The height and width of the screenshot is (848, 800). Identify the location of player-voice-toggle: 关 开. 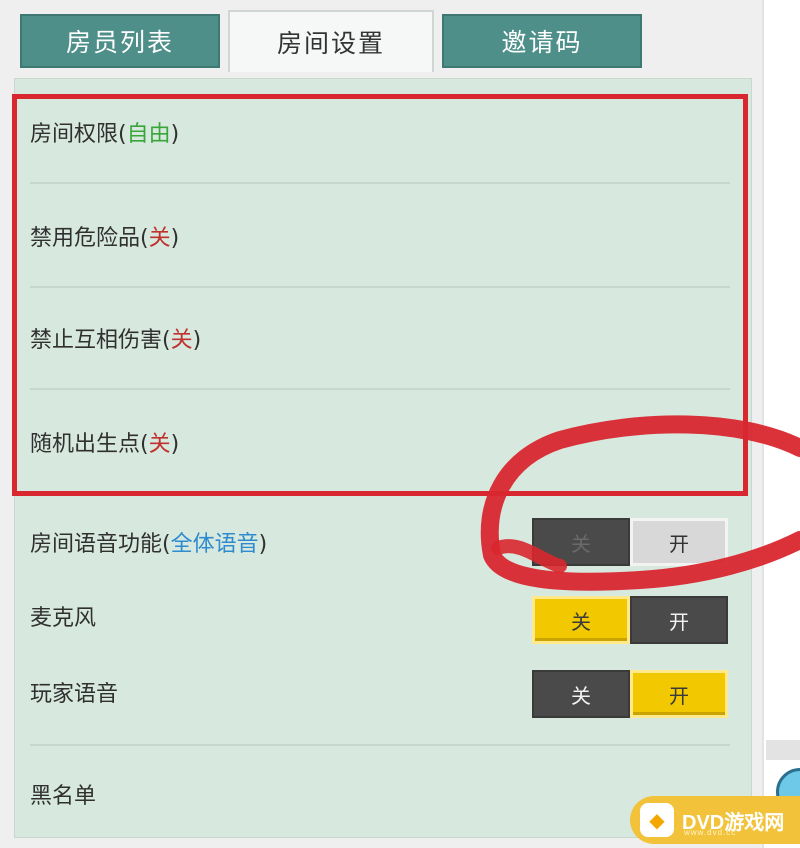
(630, 694).